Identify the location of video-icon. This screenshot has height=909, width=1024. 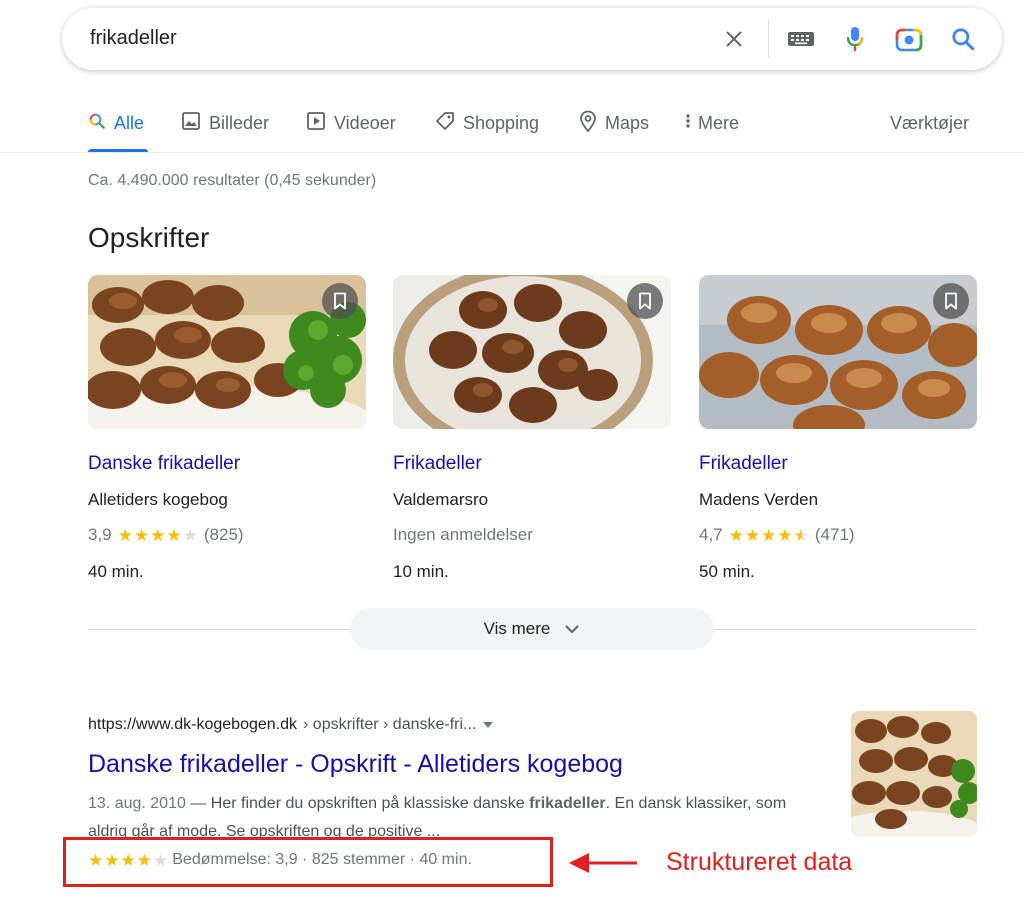
(316, 123).